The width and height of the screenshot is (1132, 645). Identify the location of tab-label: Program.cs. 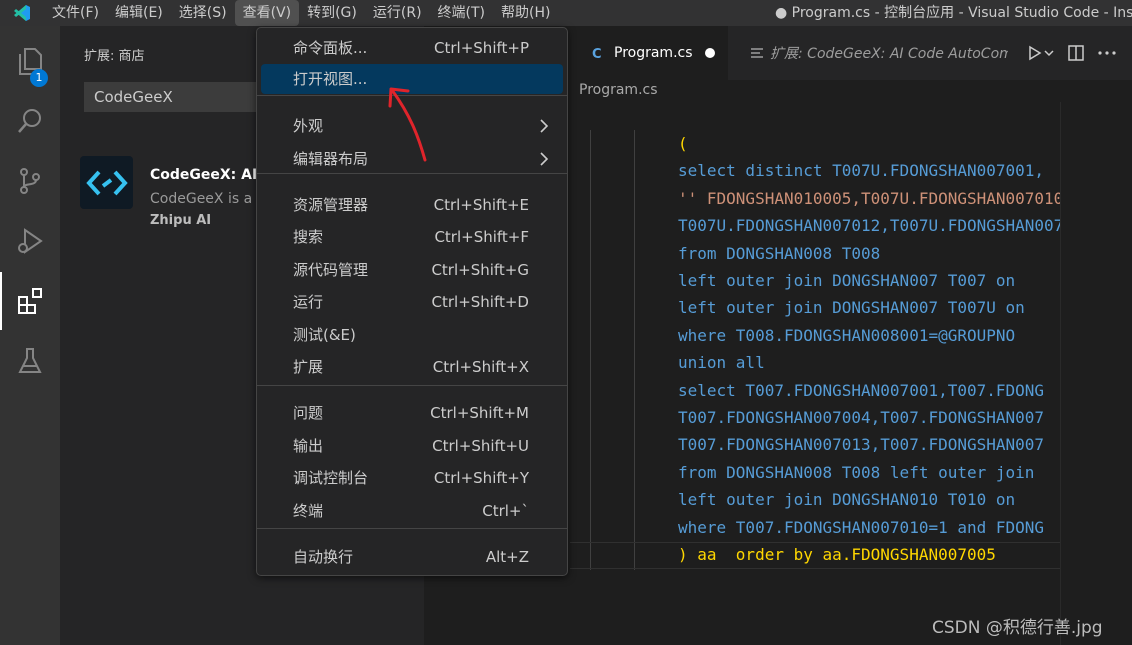
(653, 53).